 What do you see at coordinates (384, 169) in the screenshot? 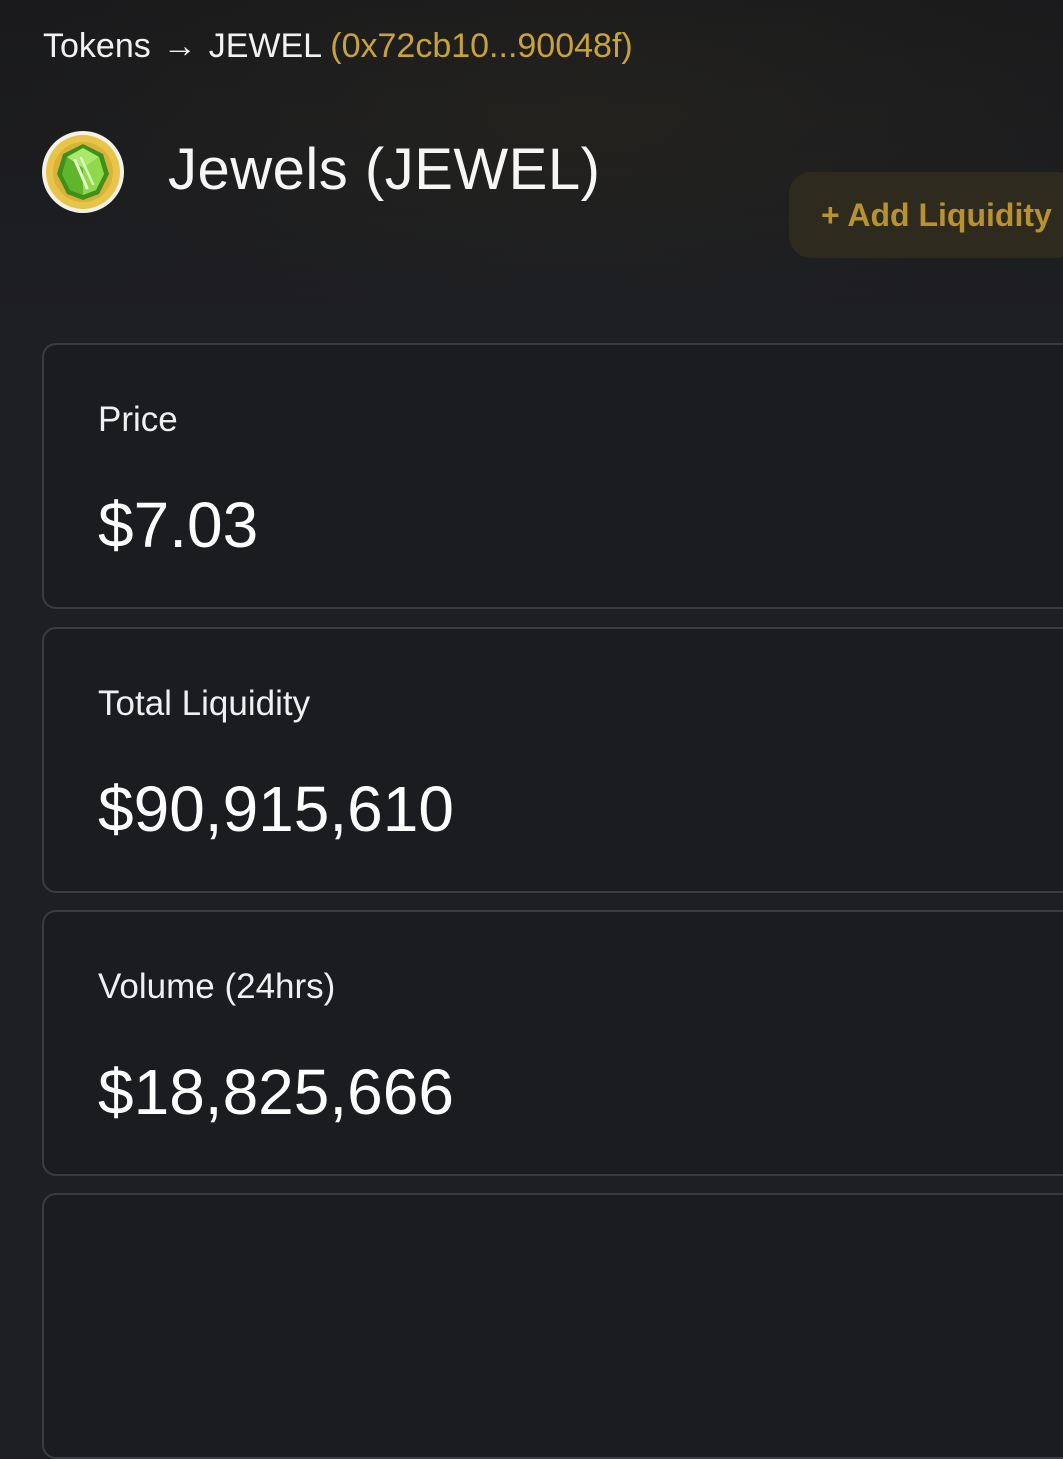
I see `page-title: Jewels (JEWEL)` at bounding box center [384, 169].